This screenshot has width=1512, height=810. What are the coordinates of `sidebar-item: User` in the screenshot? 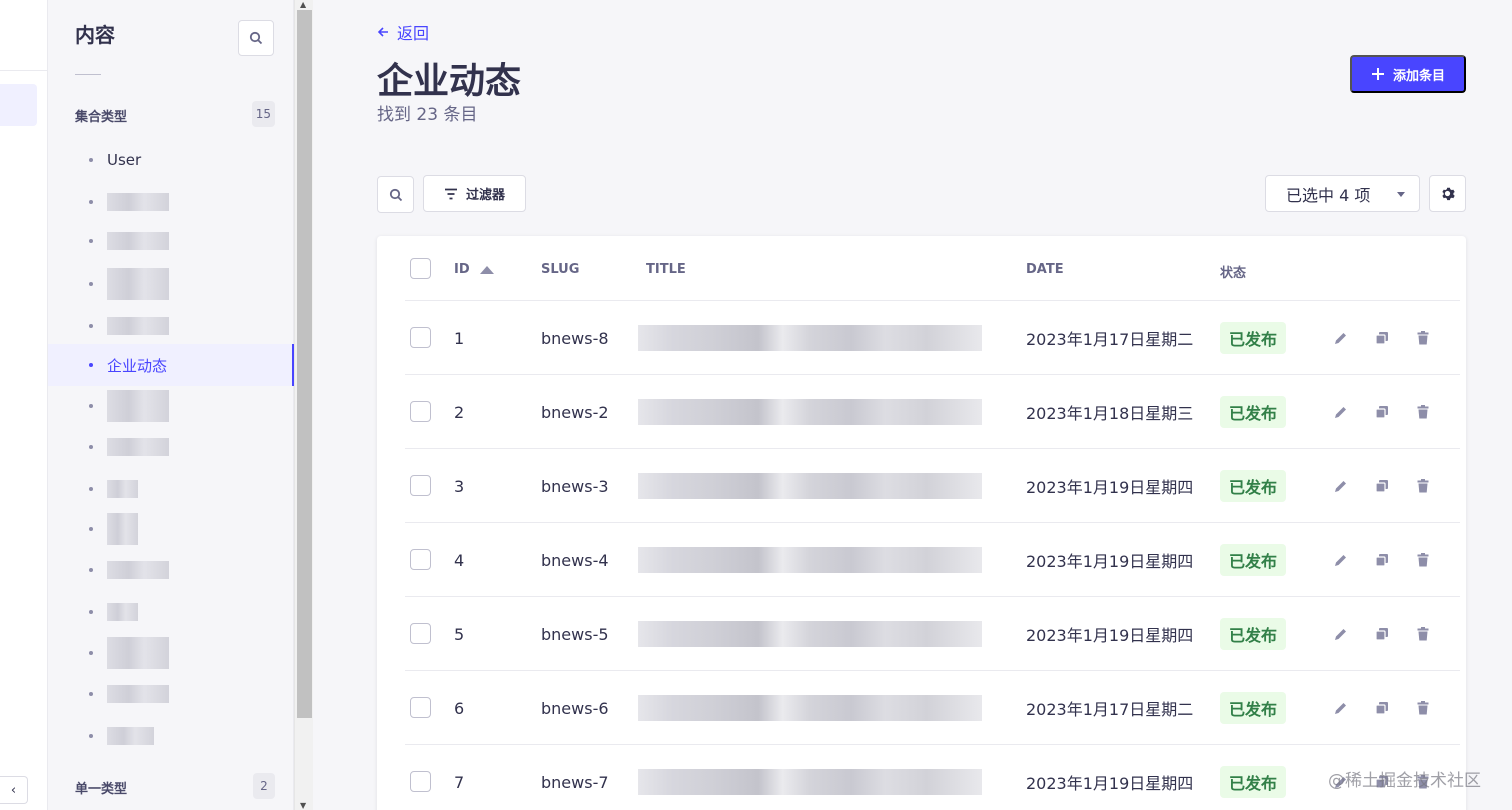 It's located at (171, 160).